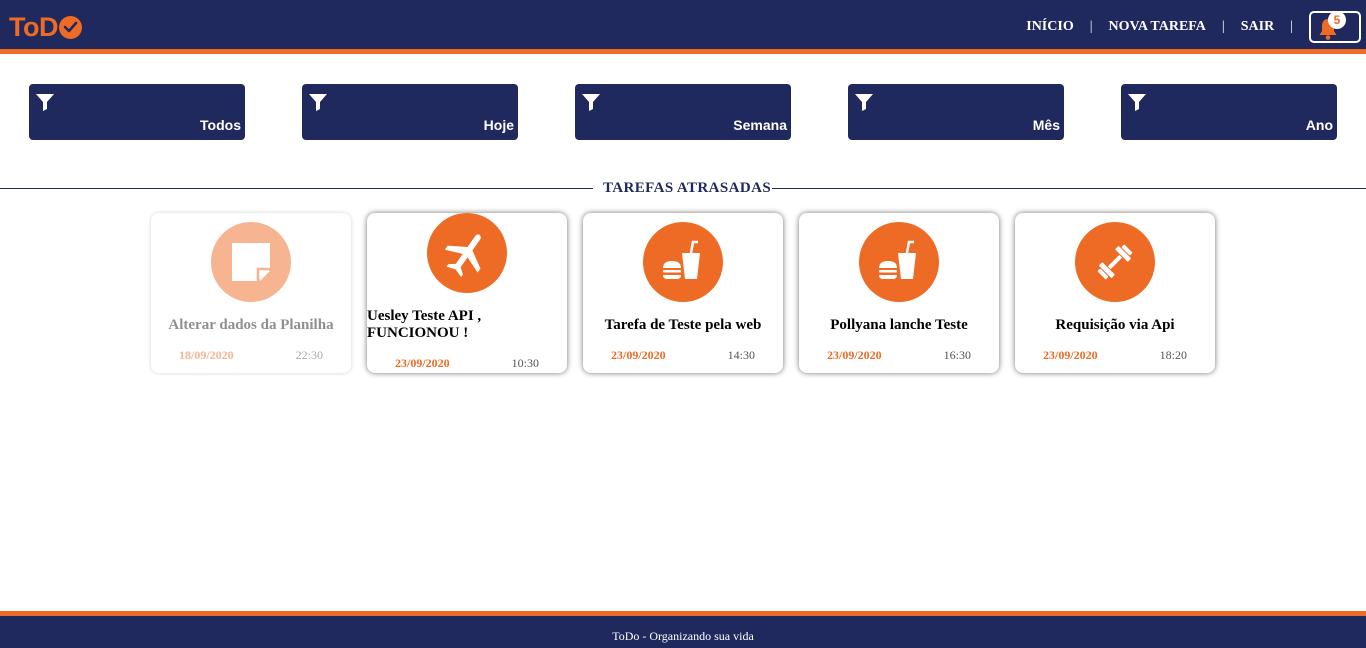 Image resolution: width=1366 pixels, height=648 pixels. What do you see at coordinates (33, 27) in the screenshot?
I see `logo-text: ToD` at bounding box center [33, 27].